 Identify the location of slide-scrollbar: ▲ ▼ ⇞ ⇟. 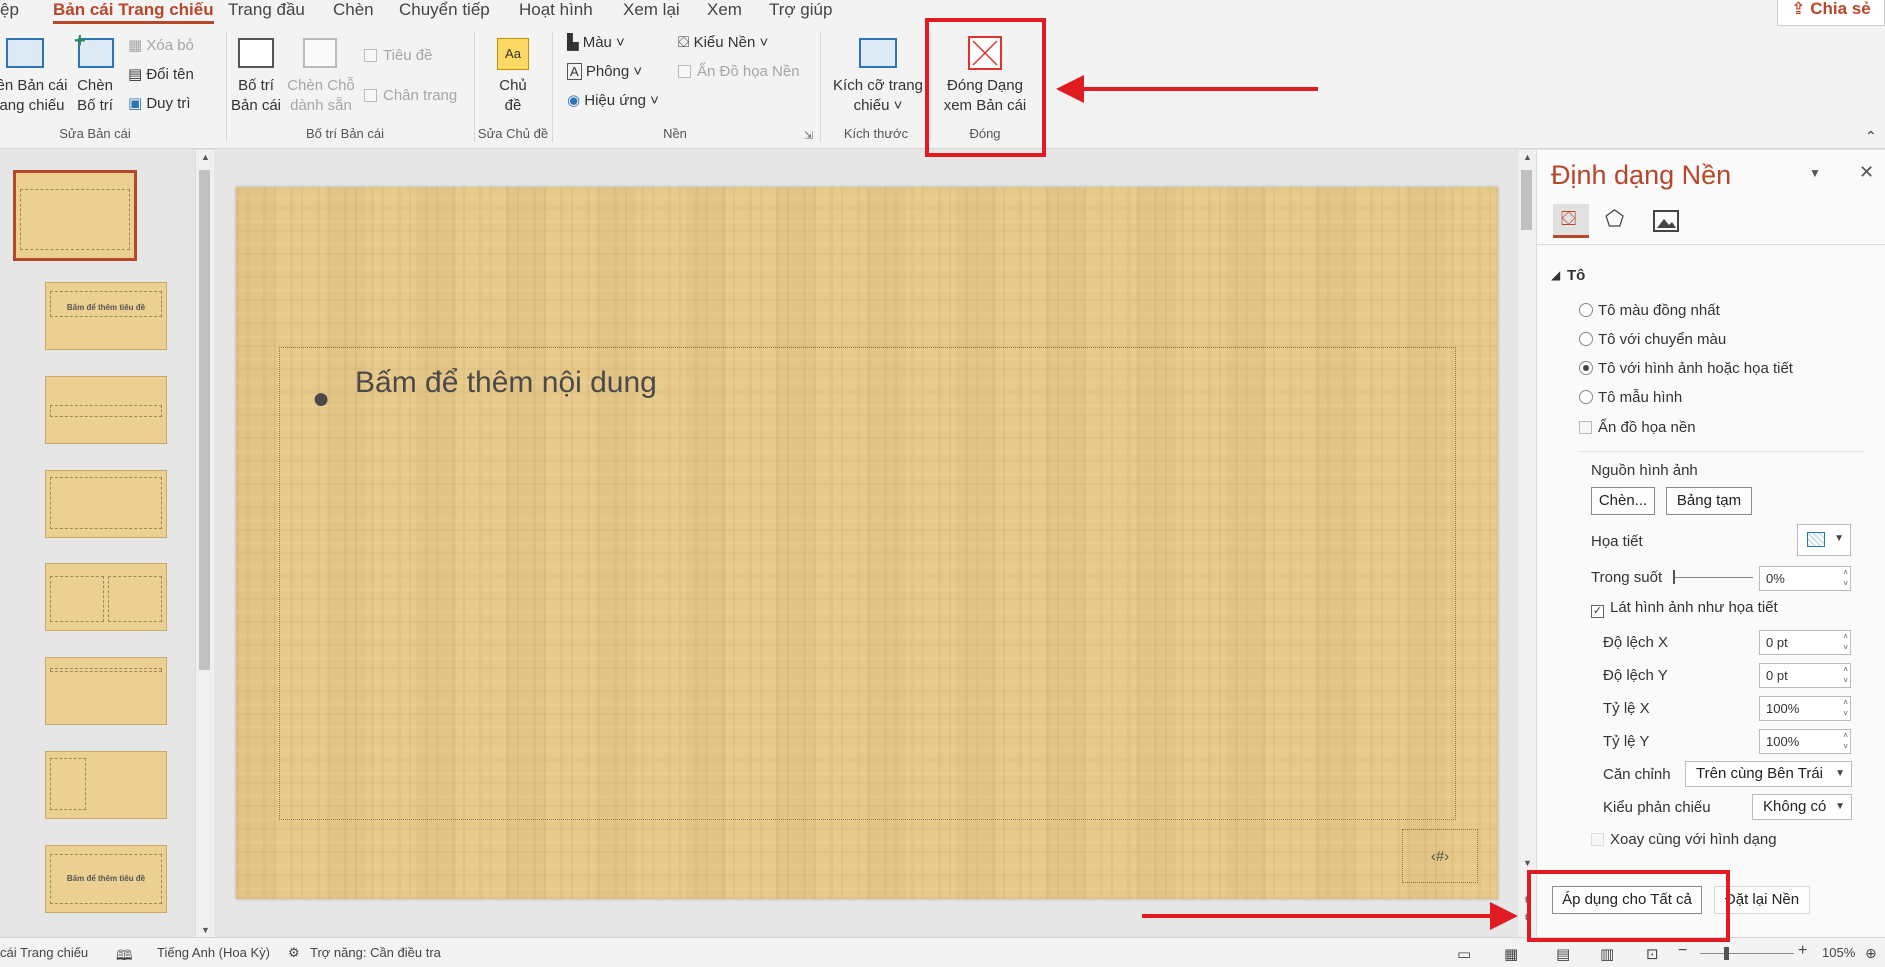
(1526, 543).